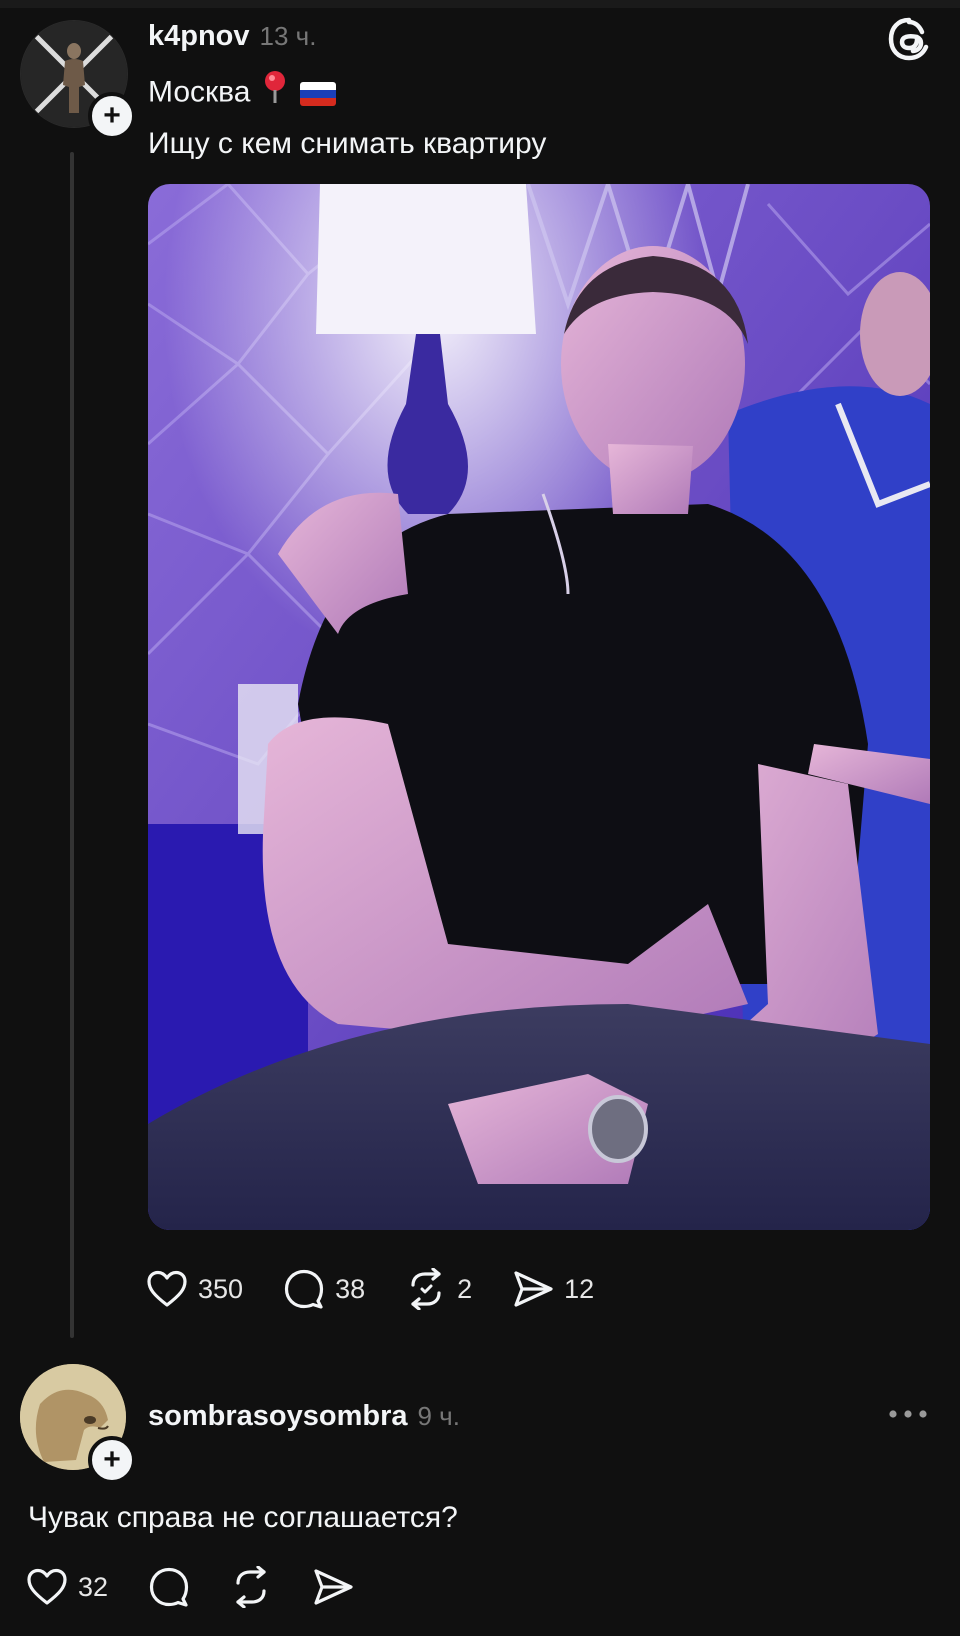 This screenshot has width=960, height=1636. What do you see at coordinates (318, 93) in the screenshot?
I see `russia-flag-icon` at bounding box center [318, 93].